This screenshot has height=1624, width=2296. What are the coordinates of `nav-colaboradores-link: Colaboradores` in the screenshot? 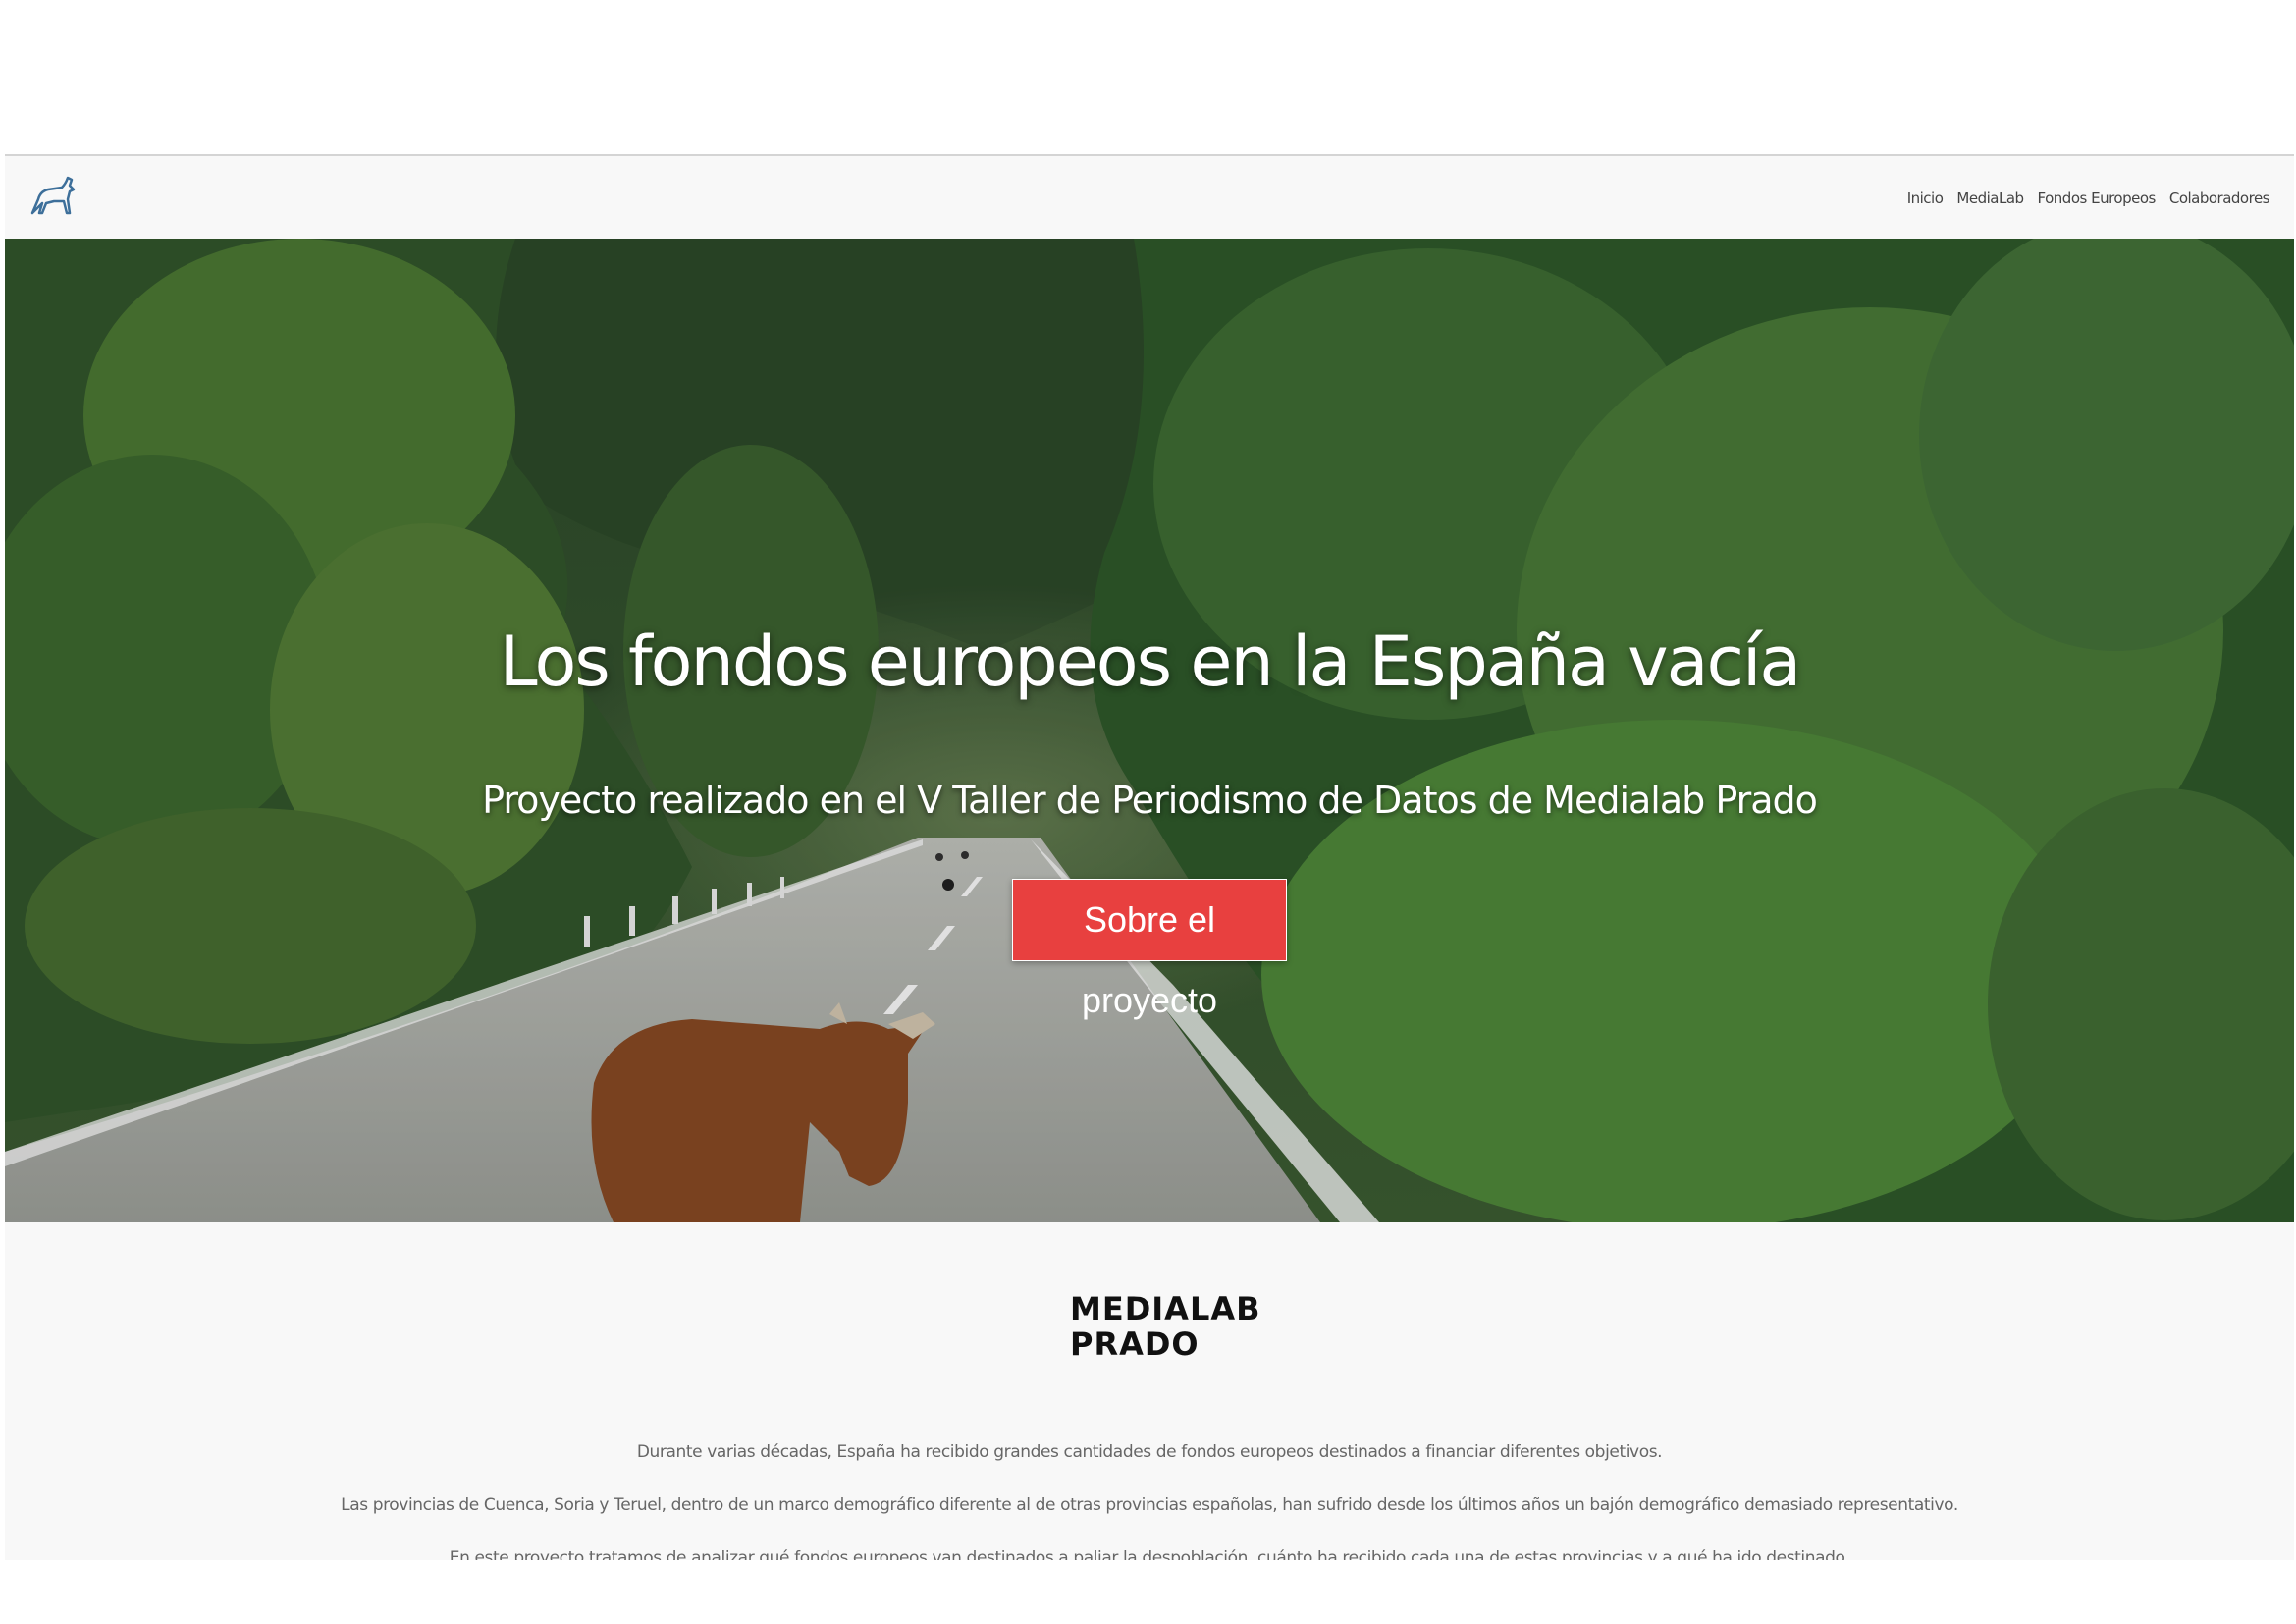 It's located at (2219, 198).